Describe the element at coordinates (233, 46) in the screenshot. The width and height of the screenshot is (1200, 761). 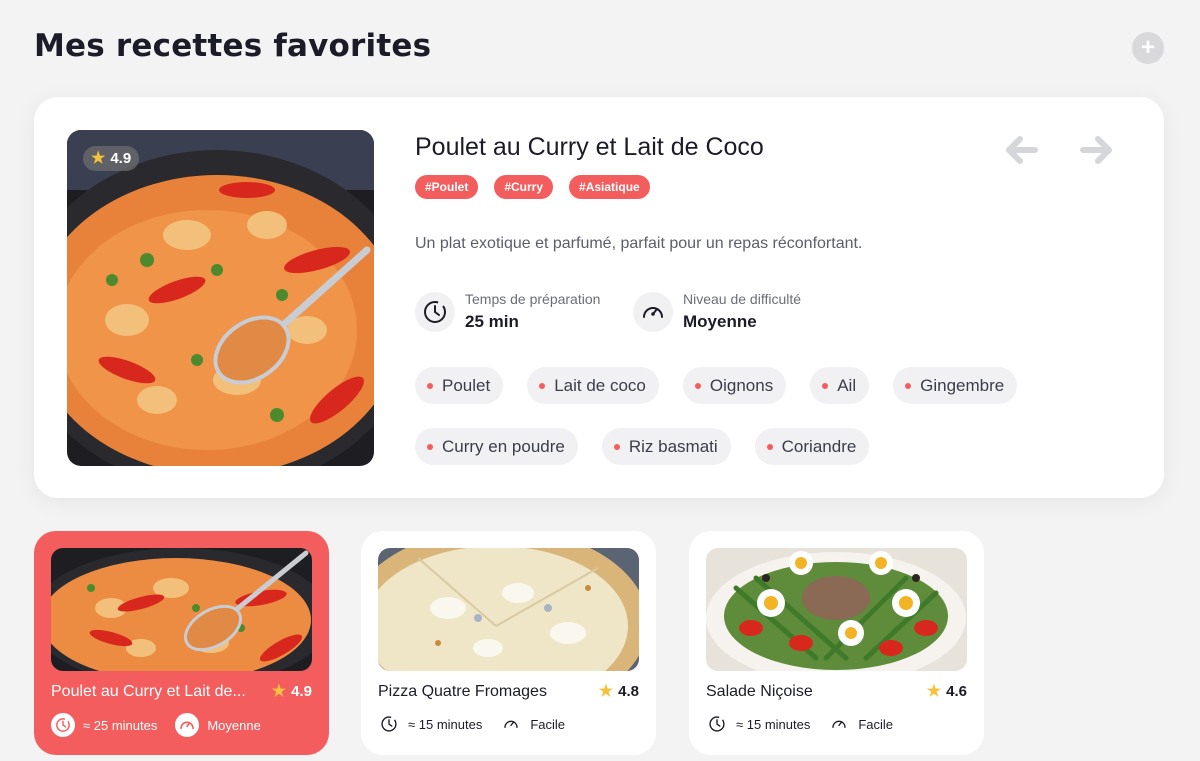
I see `page-title: Mes recettes favorites` at that location.